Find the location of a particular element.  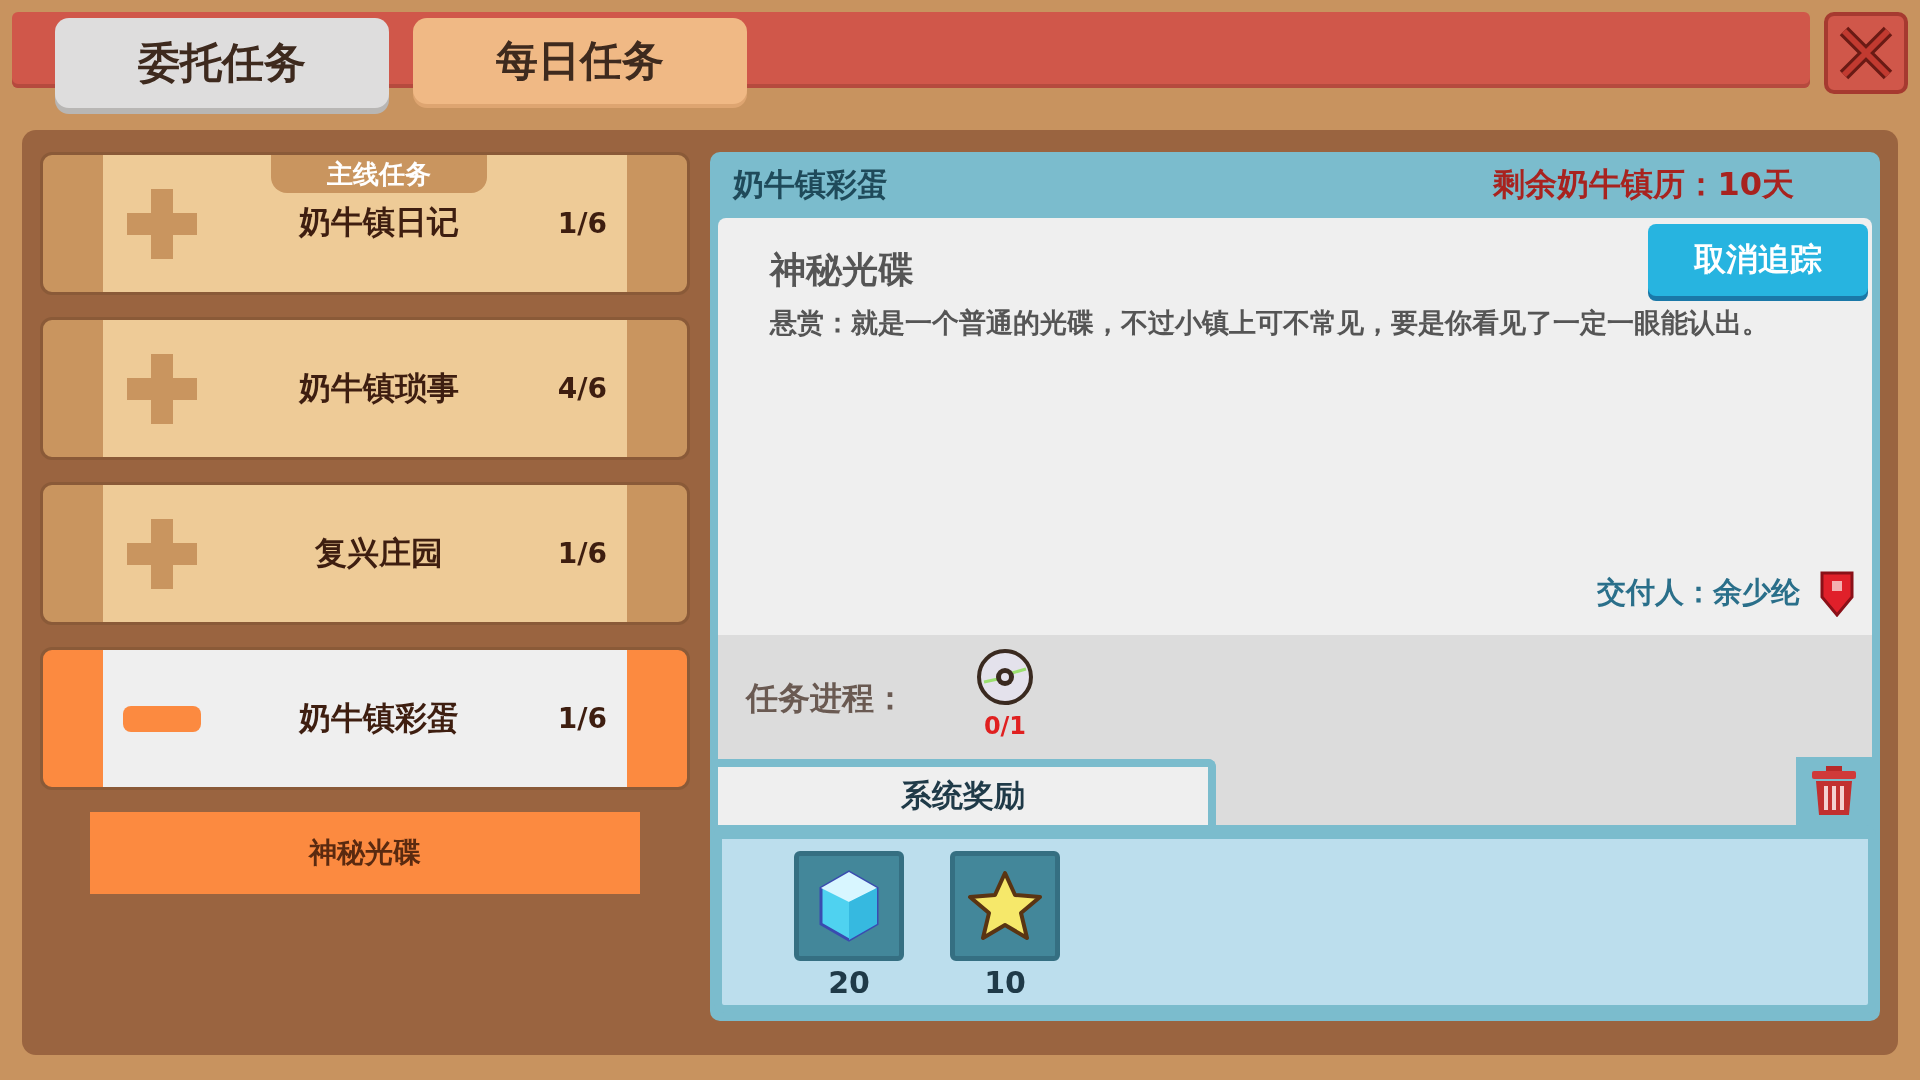

disc-icon is located at coordinates (1005, 677).